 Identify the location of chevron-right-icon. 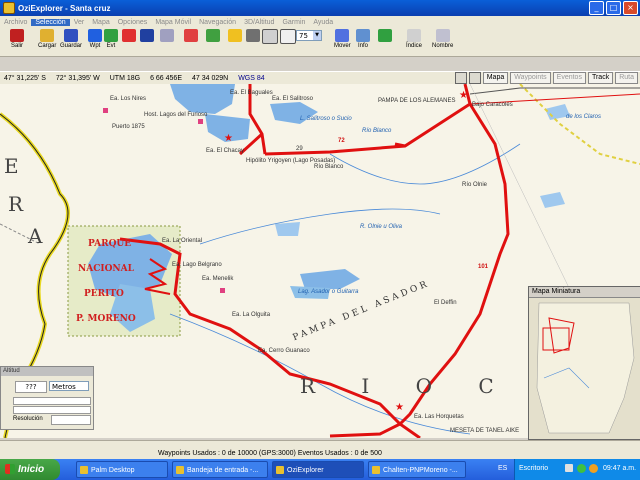
(569, 468).